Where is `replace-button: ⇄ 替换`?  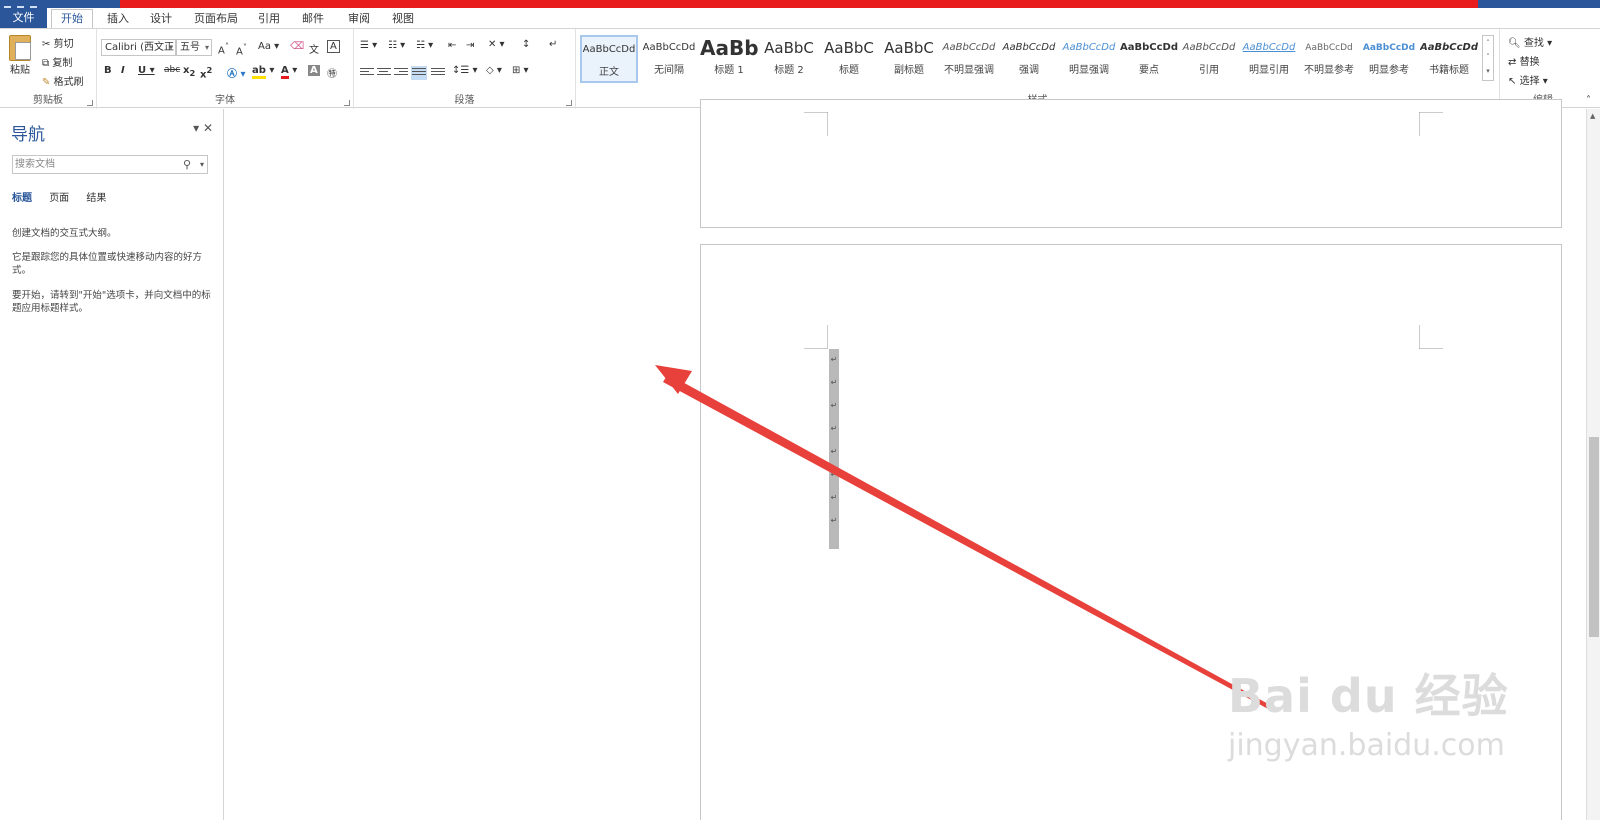 replace-button: ⇄ 替换 is located at coordinates (1524, 60).